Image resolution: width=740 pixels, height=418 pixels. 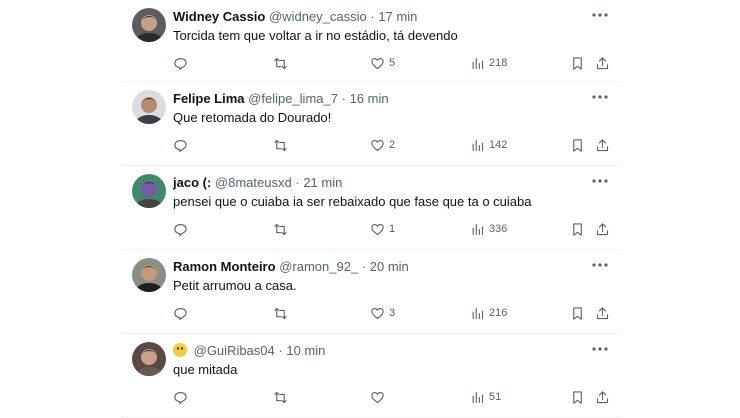 I want to click on timestamp: 10 min, so click(x=305, y=350).